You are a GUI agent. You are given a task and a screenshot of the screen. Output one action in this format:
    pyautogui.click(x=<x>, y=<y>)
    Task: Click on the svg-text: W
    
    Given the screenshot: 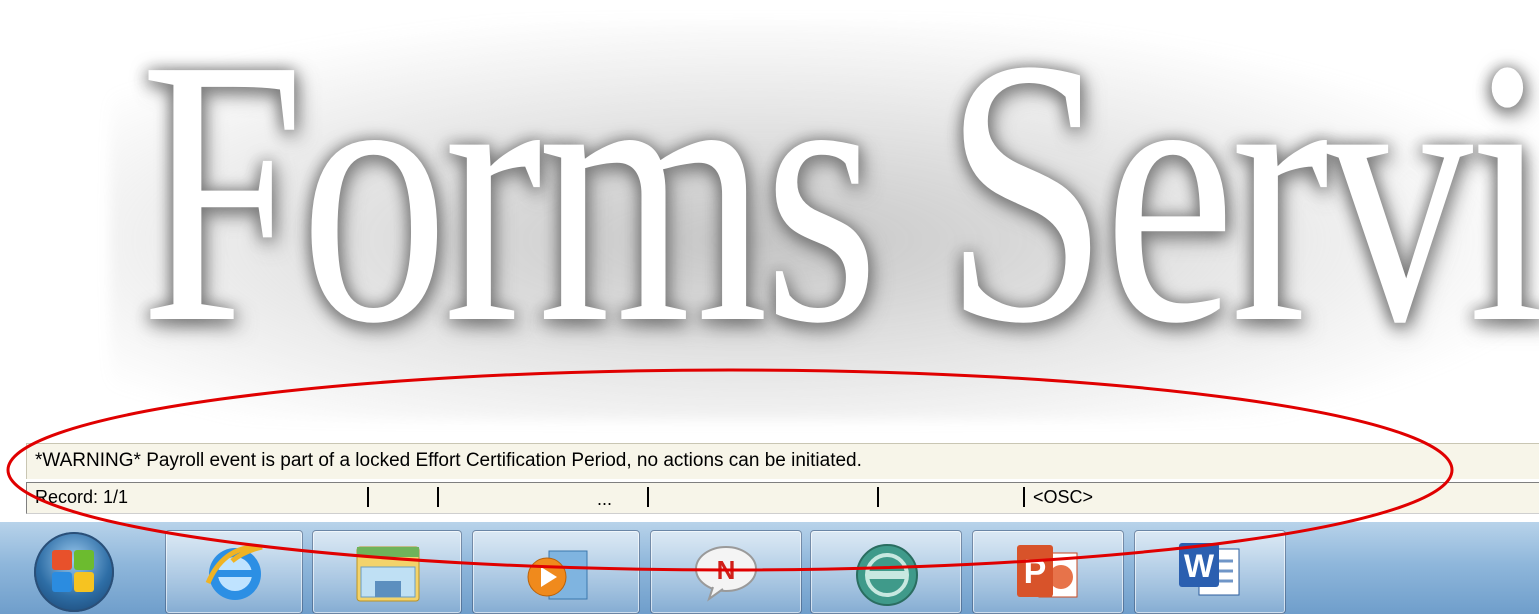 What is the action you would take?
    pyautogui.click(x=1199, y=566)
    